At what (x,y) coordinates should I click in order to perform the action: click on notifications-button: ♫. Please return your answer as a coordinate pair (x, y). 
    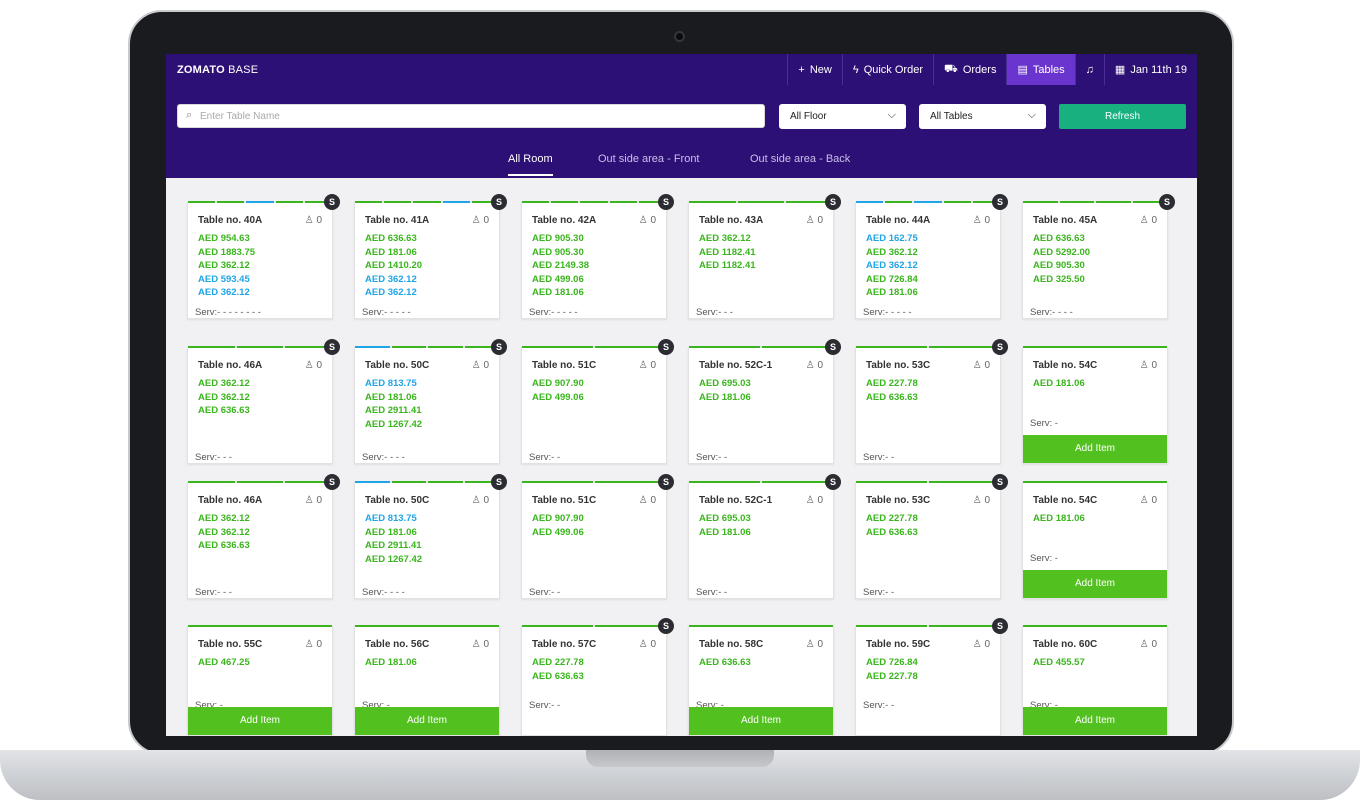
    Looking at the image, I should click on (1089, 69).